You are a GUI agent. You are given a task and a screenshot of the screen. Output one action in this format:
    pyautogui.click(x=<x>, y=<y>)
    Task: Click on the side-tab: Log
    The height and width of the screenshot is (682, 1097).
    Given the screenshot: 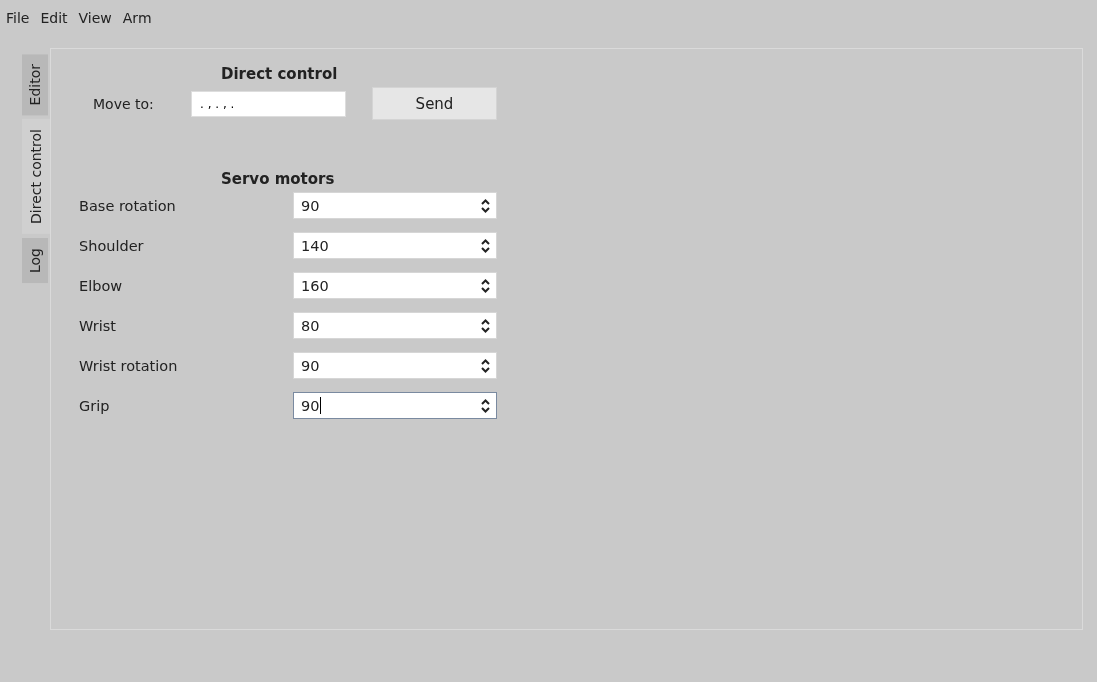 What is the action you would take?
    pyautogui.click(x=35, y=261)
    